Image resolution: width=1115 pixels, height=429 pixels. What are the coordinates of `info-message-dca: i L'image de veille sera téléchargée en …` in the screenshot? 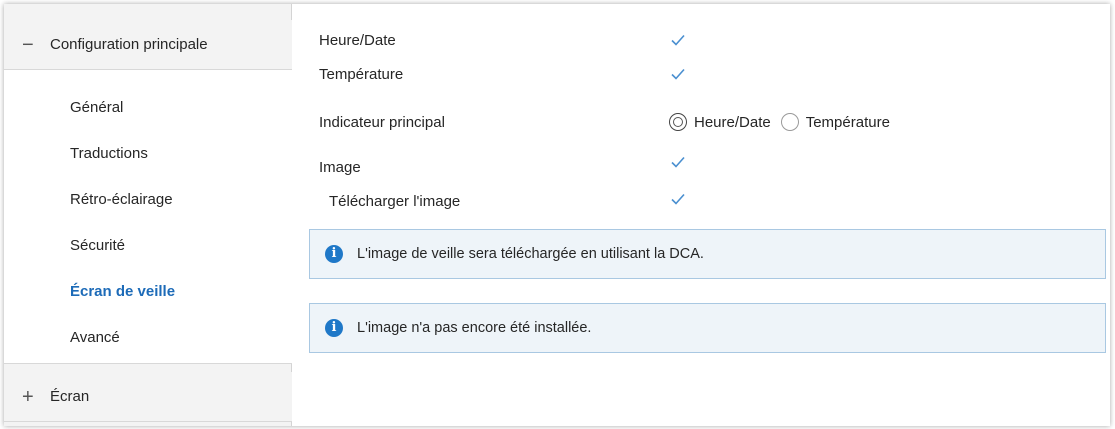 It's located at (707, 254).